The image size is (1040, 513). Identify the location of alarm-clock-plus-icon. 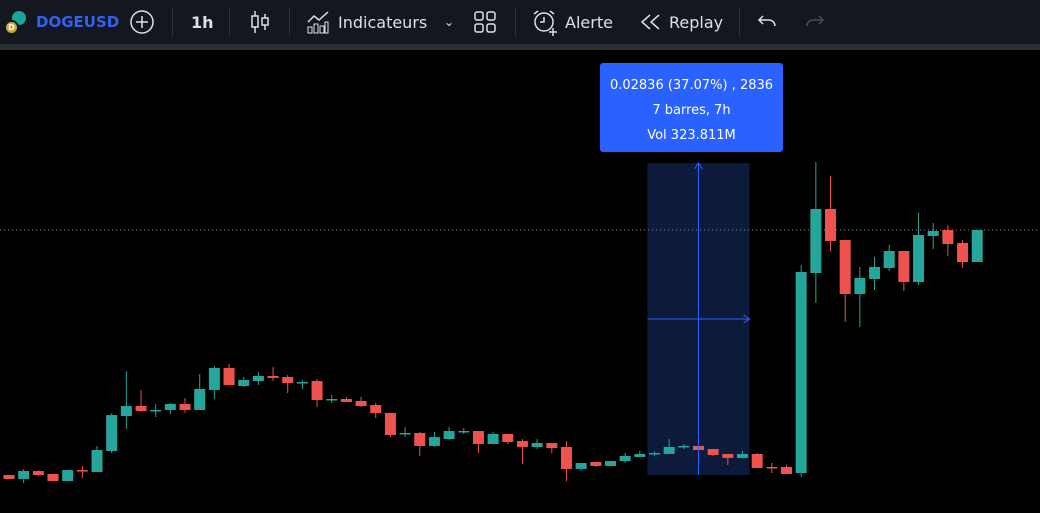
(545, 23).